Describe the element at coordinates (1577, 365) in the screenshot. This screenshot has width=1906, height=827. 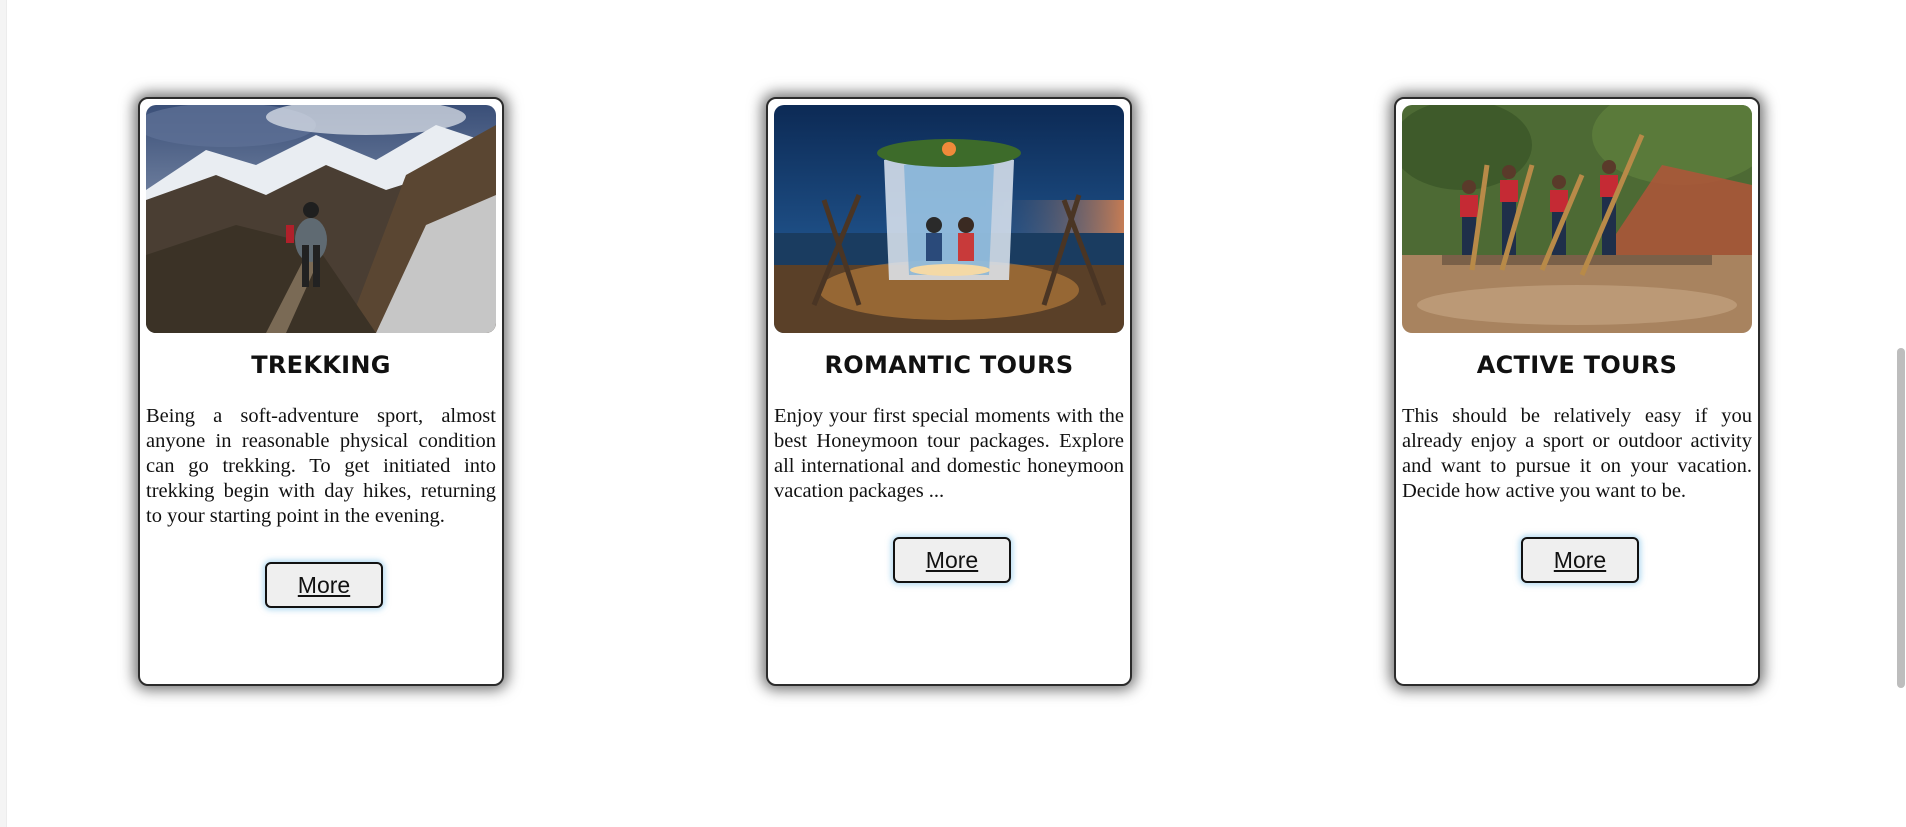
I see `card-title: ACTIVE TOURS` at that location.